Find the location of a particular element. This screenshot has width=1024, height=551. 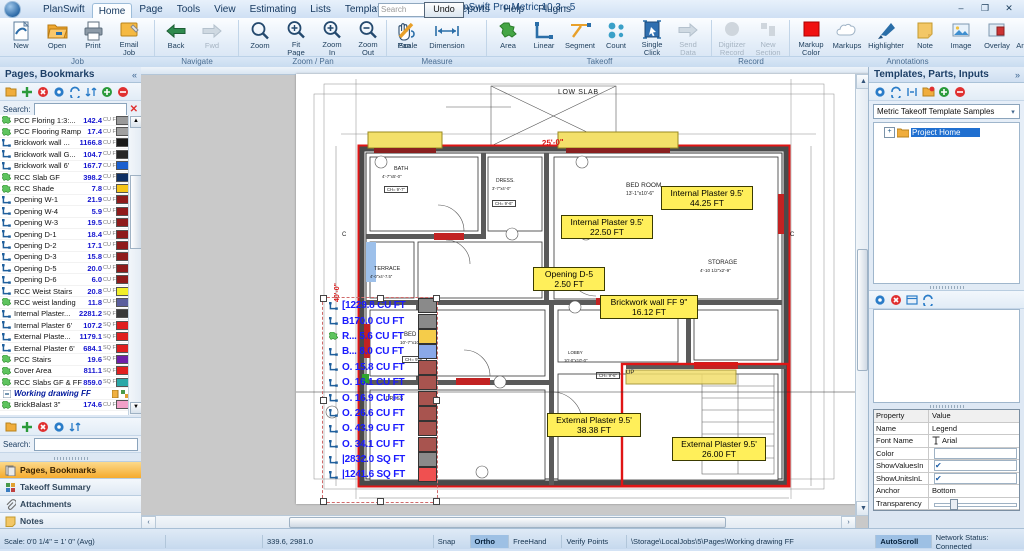

menu-item-lists: Lists is located at coordinates (320, 9).